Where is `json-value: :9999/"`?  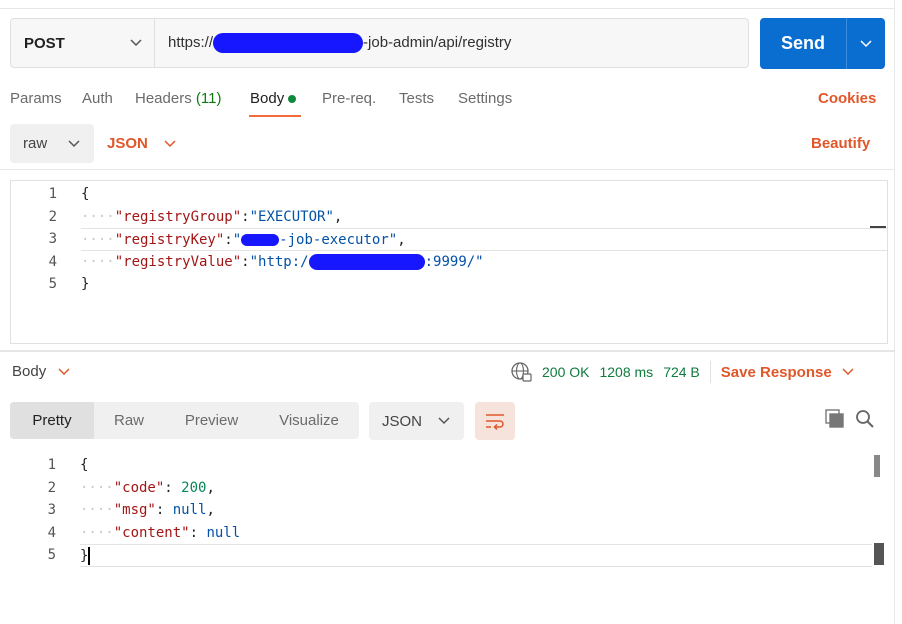
json-value: :9999/" is located at coordinates (454, 261).